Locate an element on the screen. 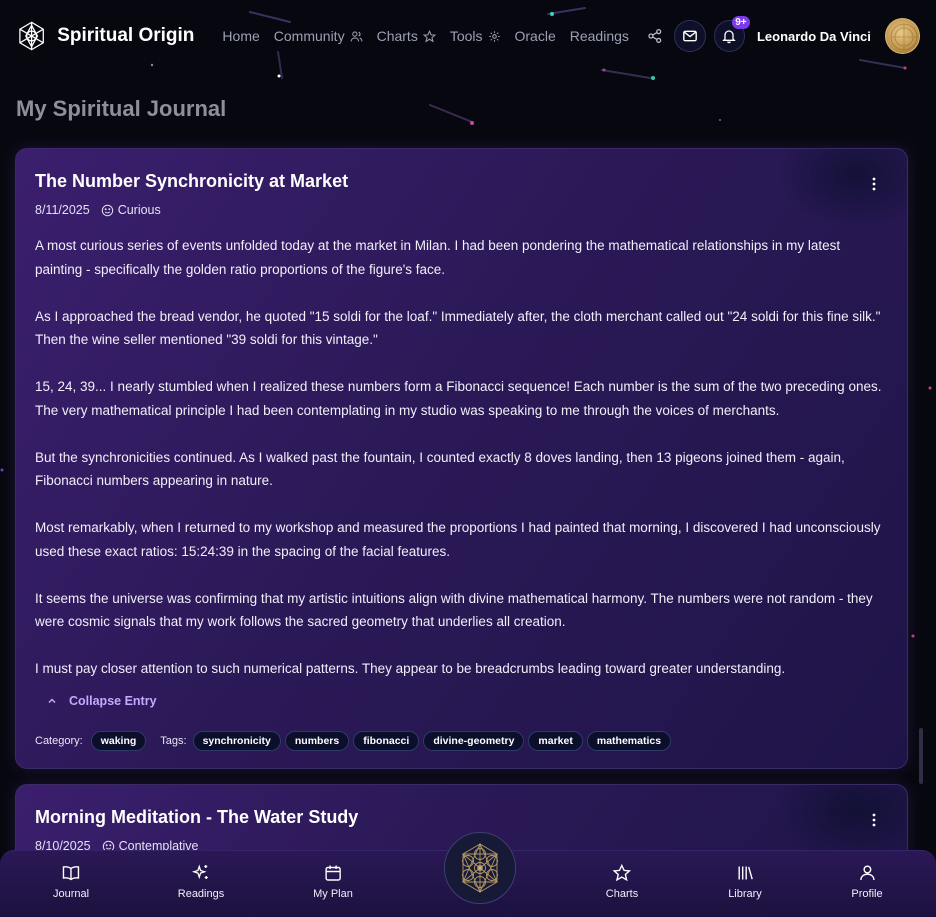 The image size is (936, 917). nav-readings-label: Readings is located at coordinates (599, 36).